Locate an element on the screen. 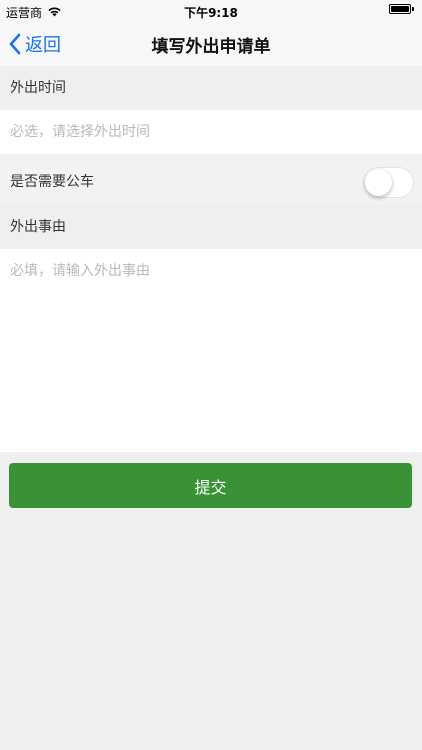  car-toggle-label: 是否需要公车 is located at coordinates (52, 182).